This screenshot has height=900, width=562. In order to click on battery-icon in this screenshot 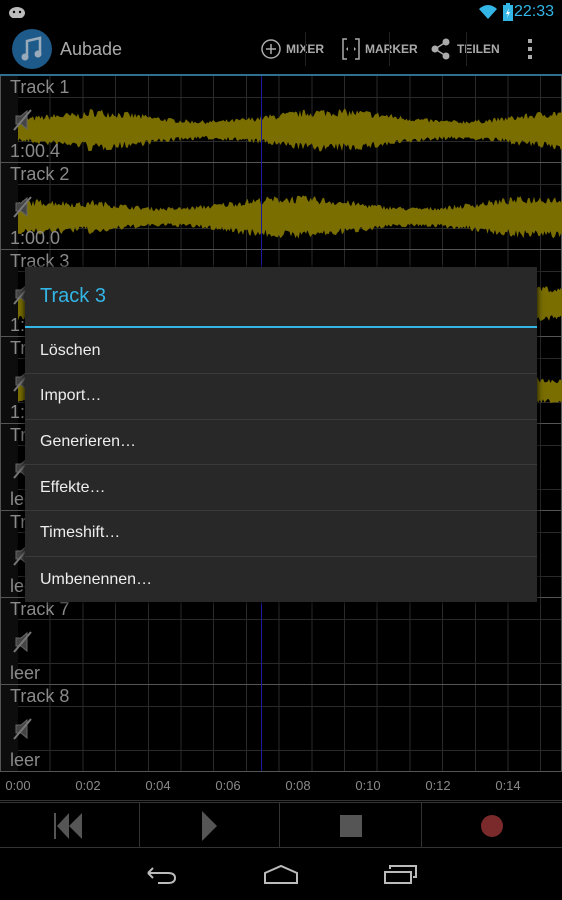, I will do `click(508, 12)`.